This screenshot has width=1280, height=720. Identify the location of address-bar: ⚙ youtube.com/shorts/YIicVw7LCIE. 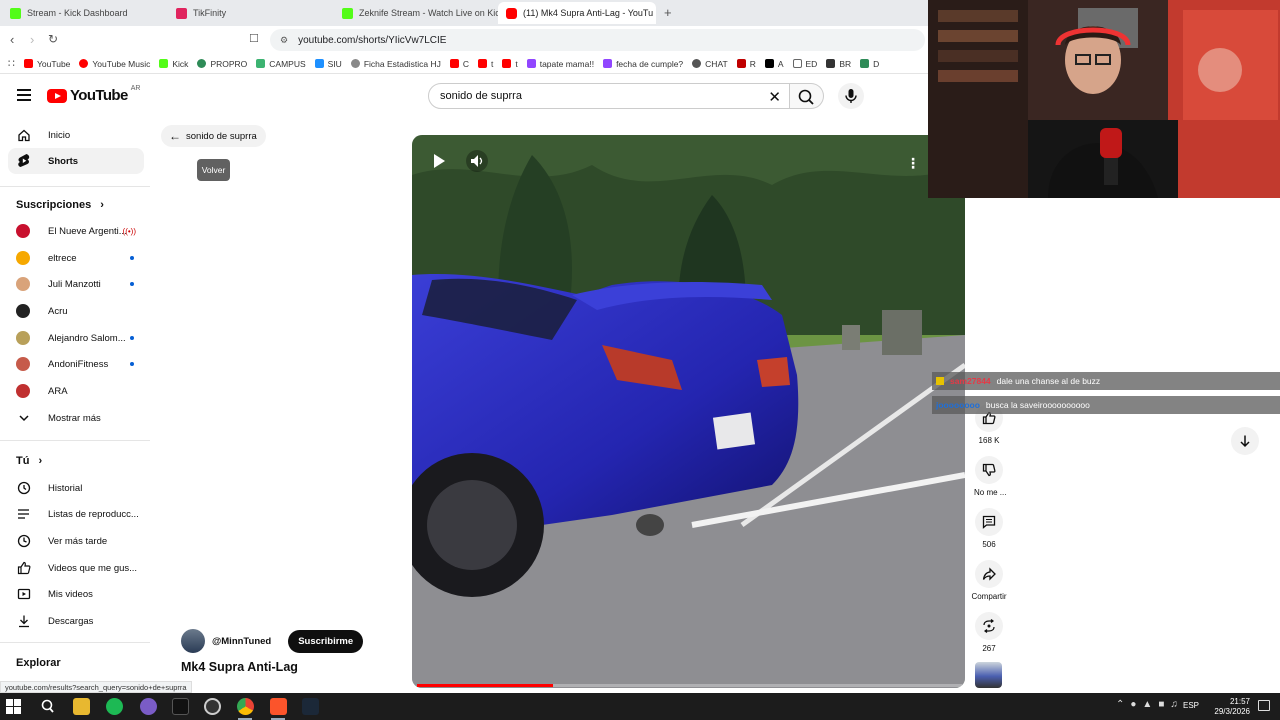
(597, 40).